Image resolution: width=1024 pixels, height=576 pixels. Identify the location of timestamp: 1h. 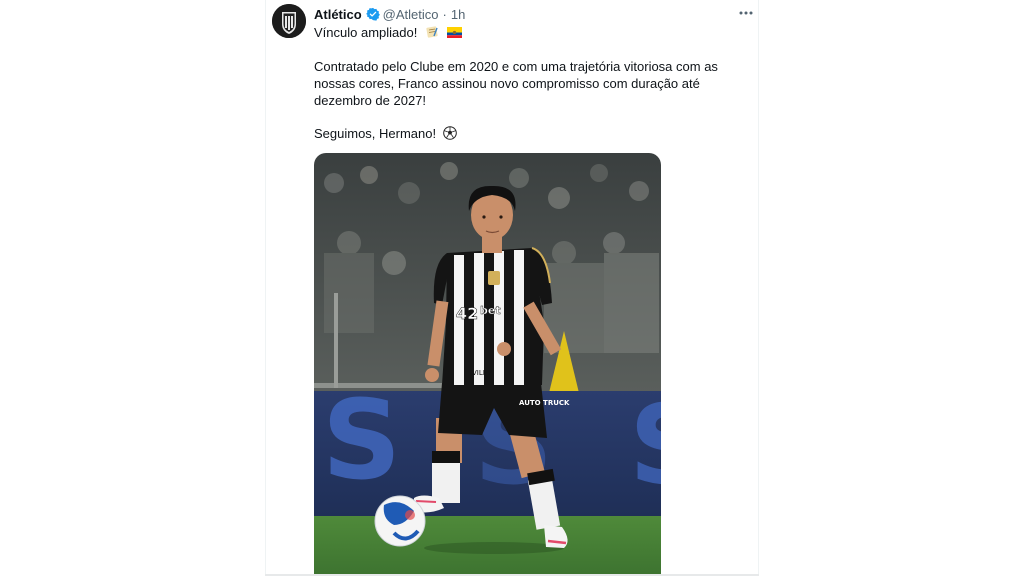
(458, 14).